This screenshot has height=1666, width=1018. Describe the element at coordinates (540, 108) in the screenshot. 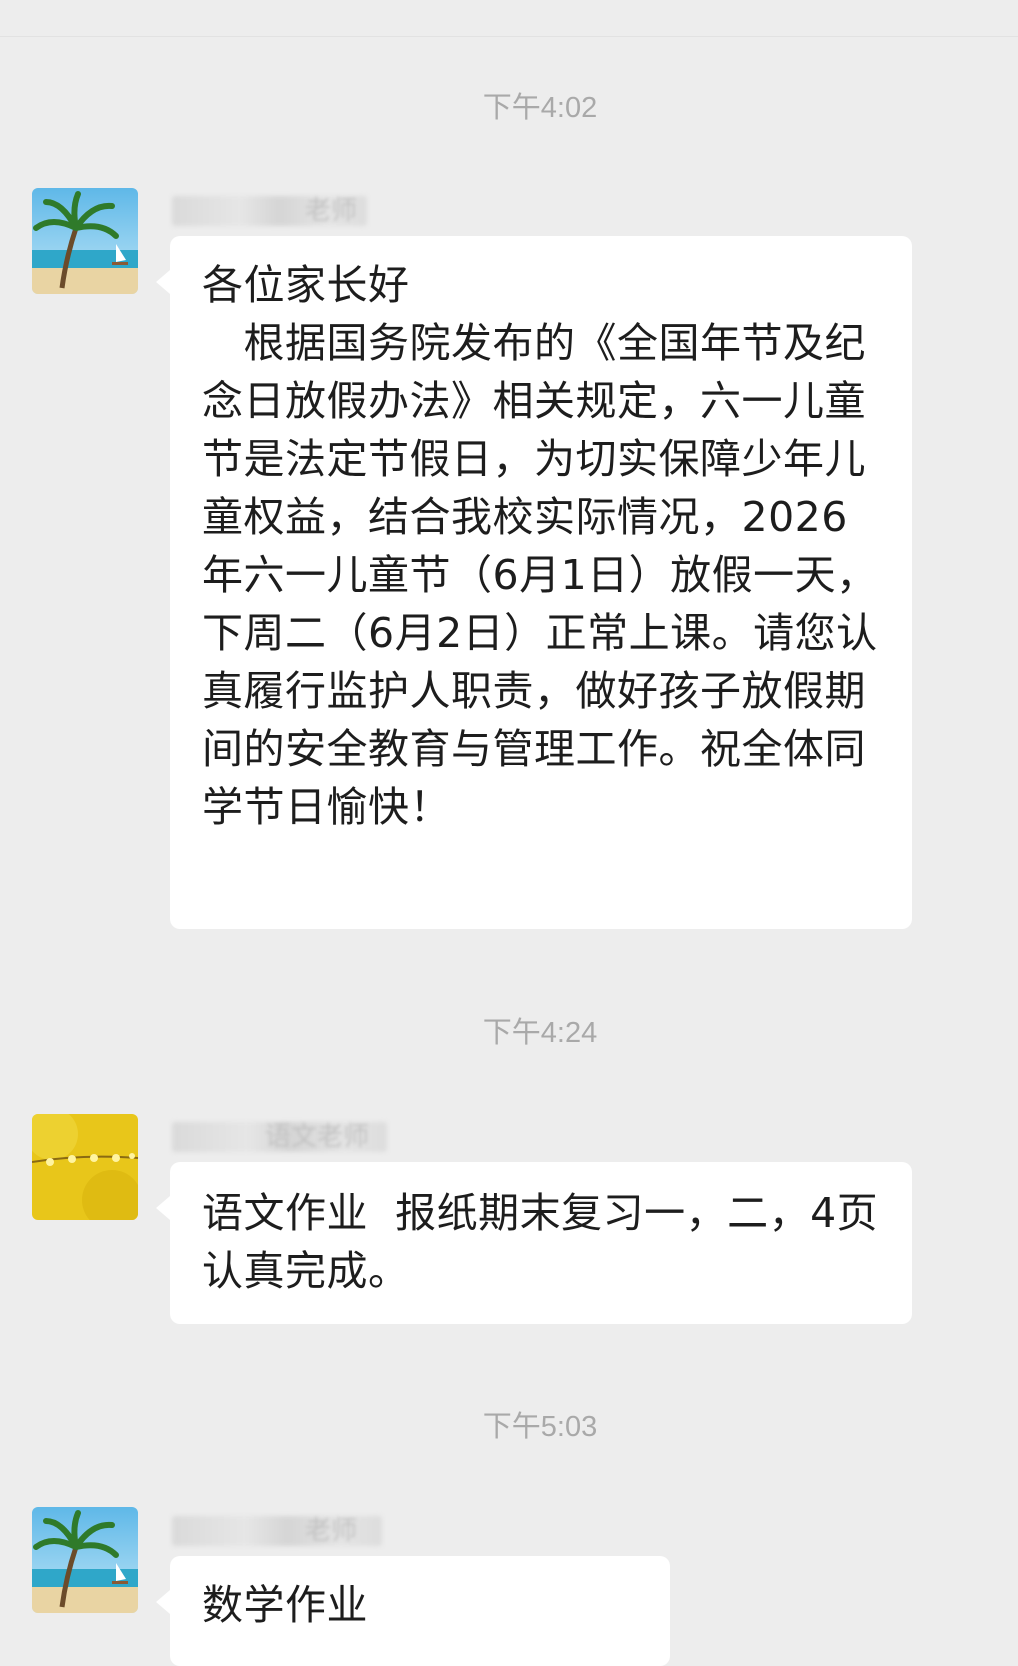

I see `timestamp: 下午4:02` at that location.